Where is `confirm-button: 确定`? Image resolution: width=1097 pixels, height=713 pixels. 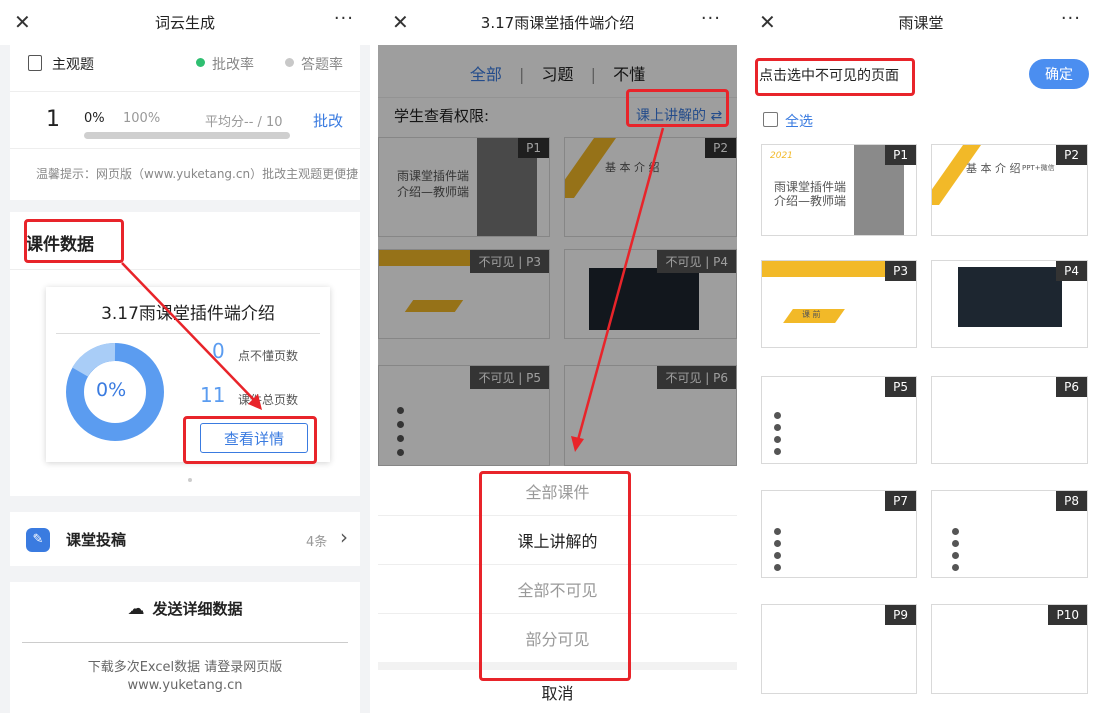
confirm-button: 确定 is located at coordinates (1059, 74).